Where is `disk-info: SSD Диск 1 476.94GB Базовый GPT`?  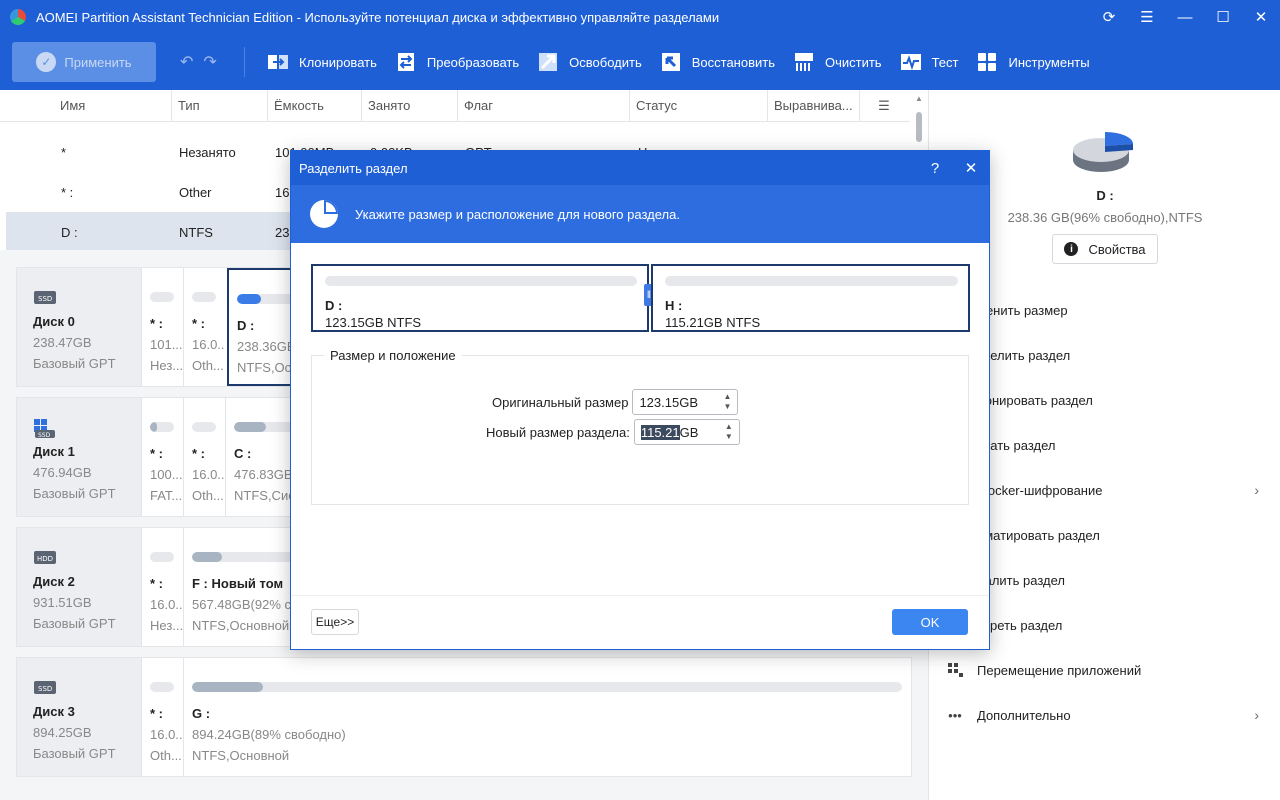 disk-info: SSD Диск 1 476.94GB Базовый GPT is located at coordinates (79, 457).